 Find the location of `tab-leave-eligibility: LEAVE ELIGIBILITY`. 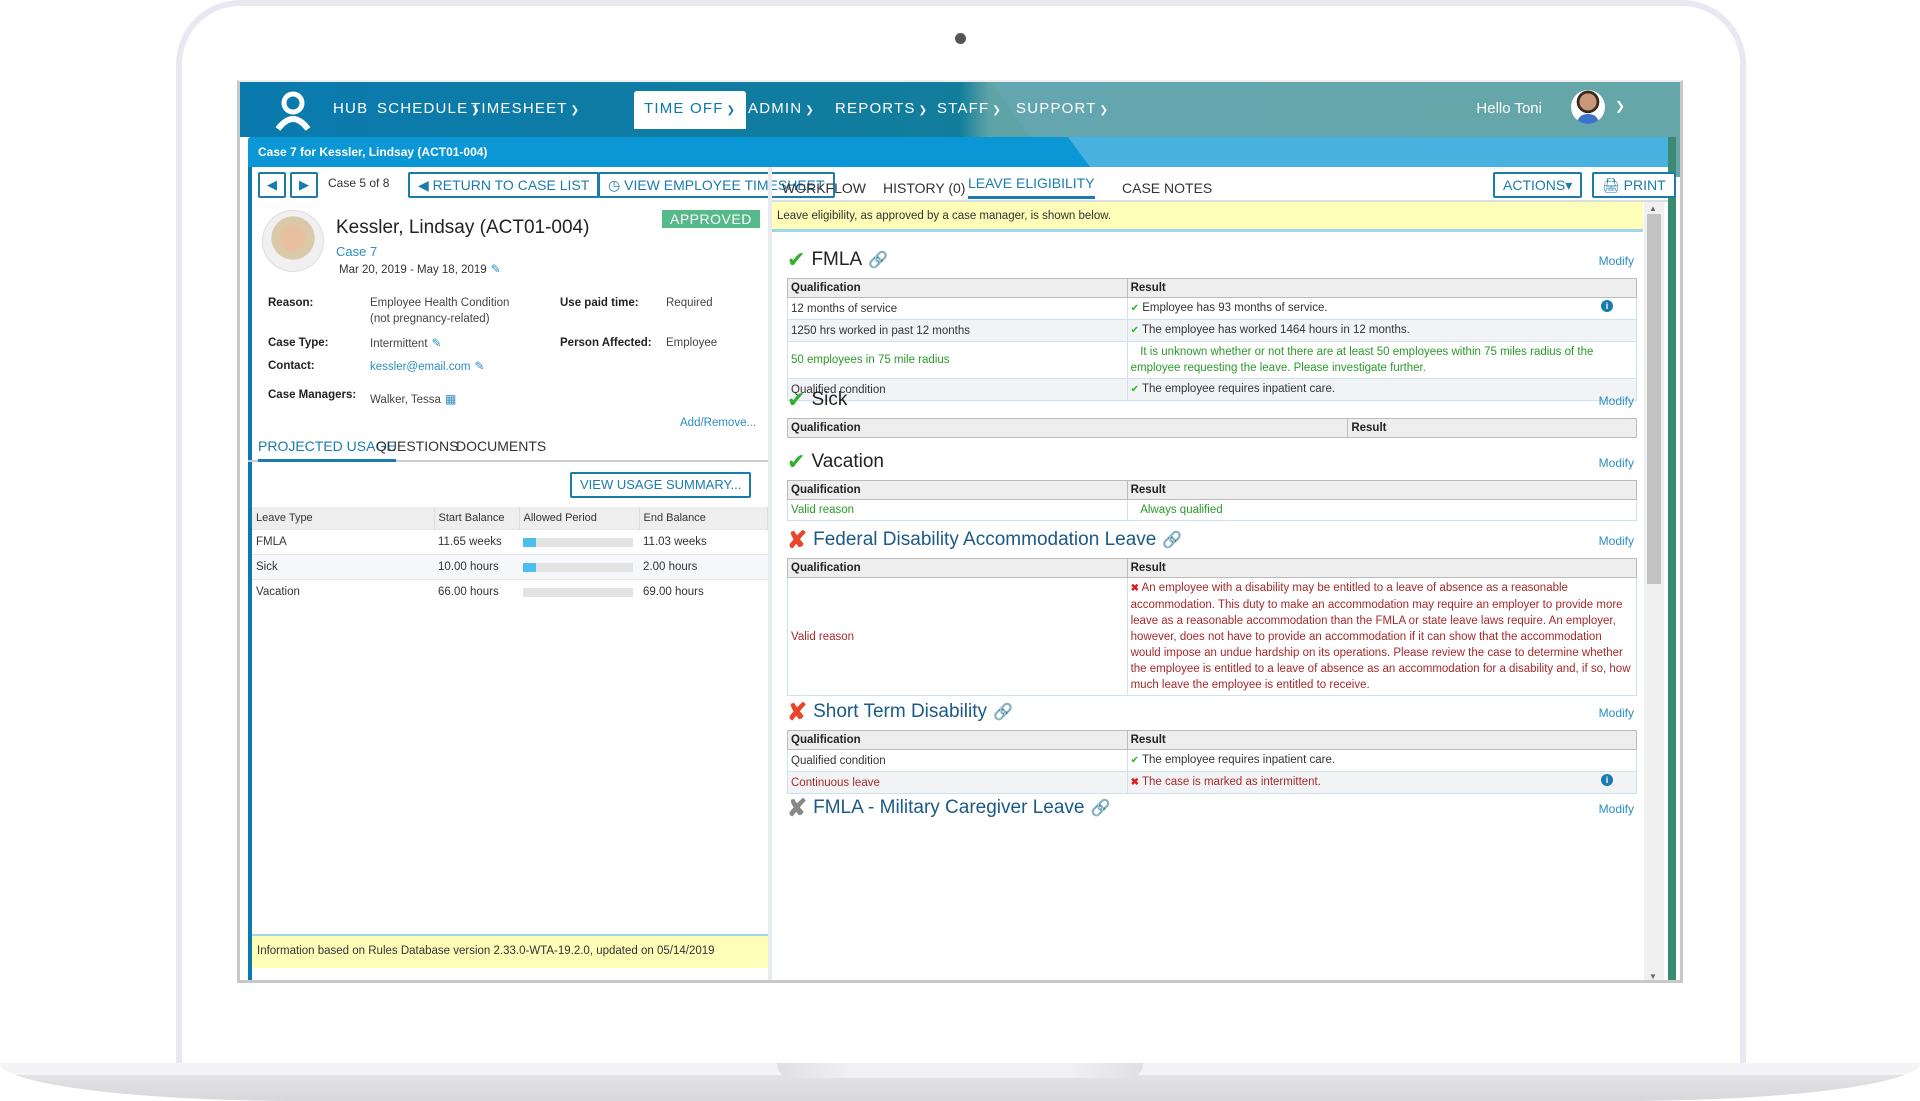

tab-leave-eligibility: LEAVE ELIGIBILITY is located at coordinates (1031, 187).